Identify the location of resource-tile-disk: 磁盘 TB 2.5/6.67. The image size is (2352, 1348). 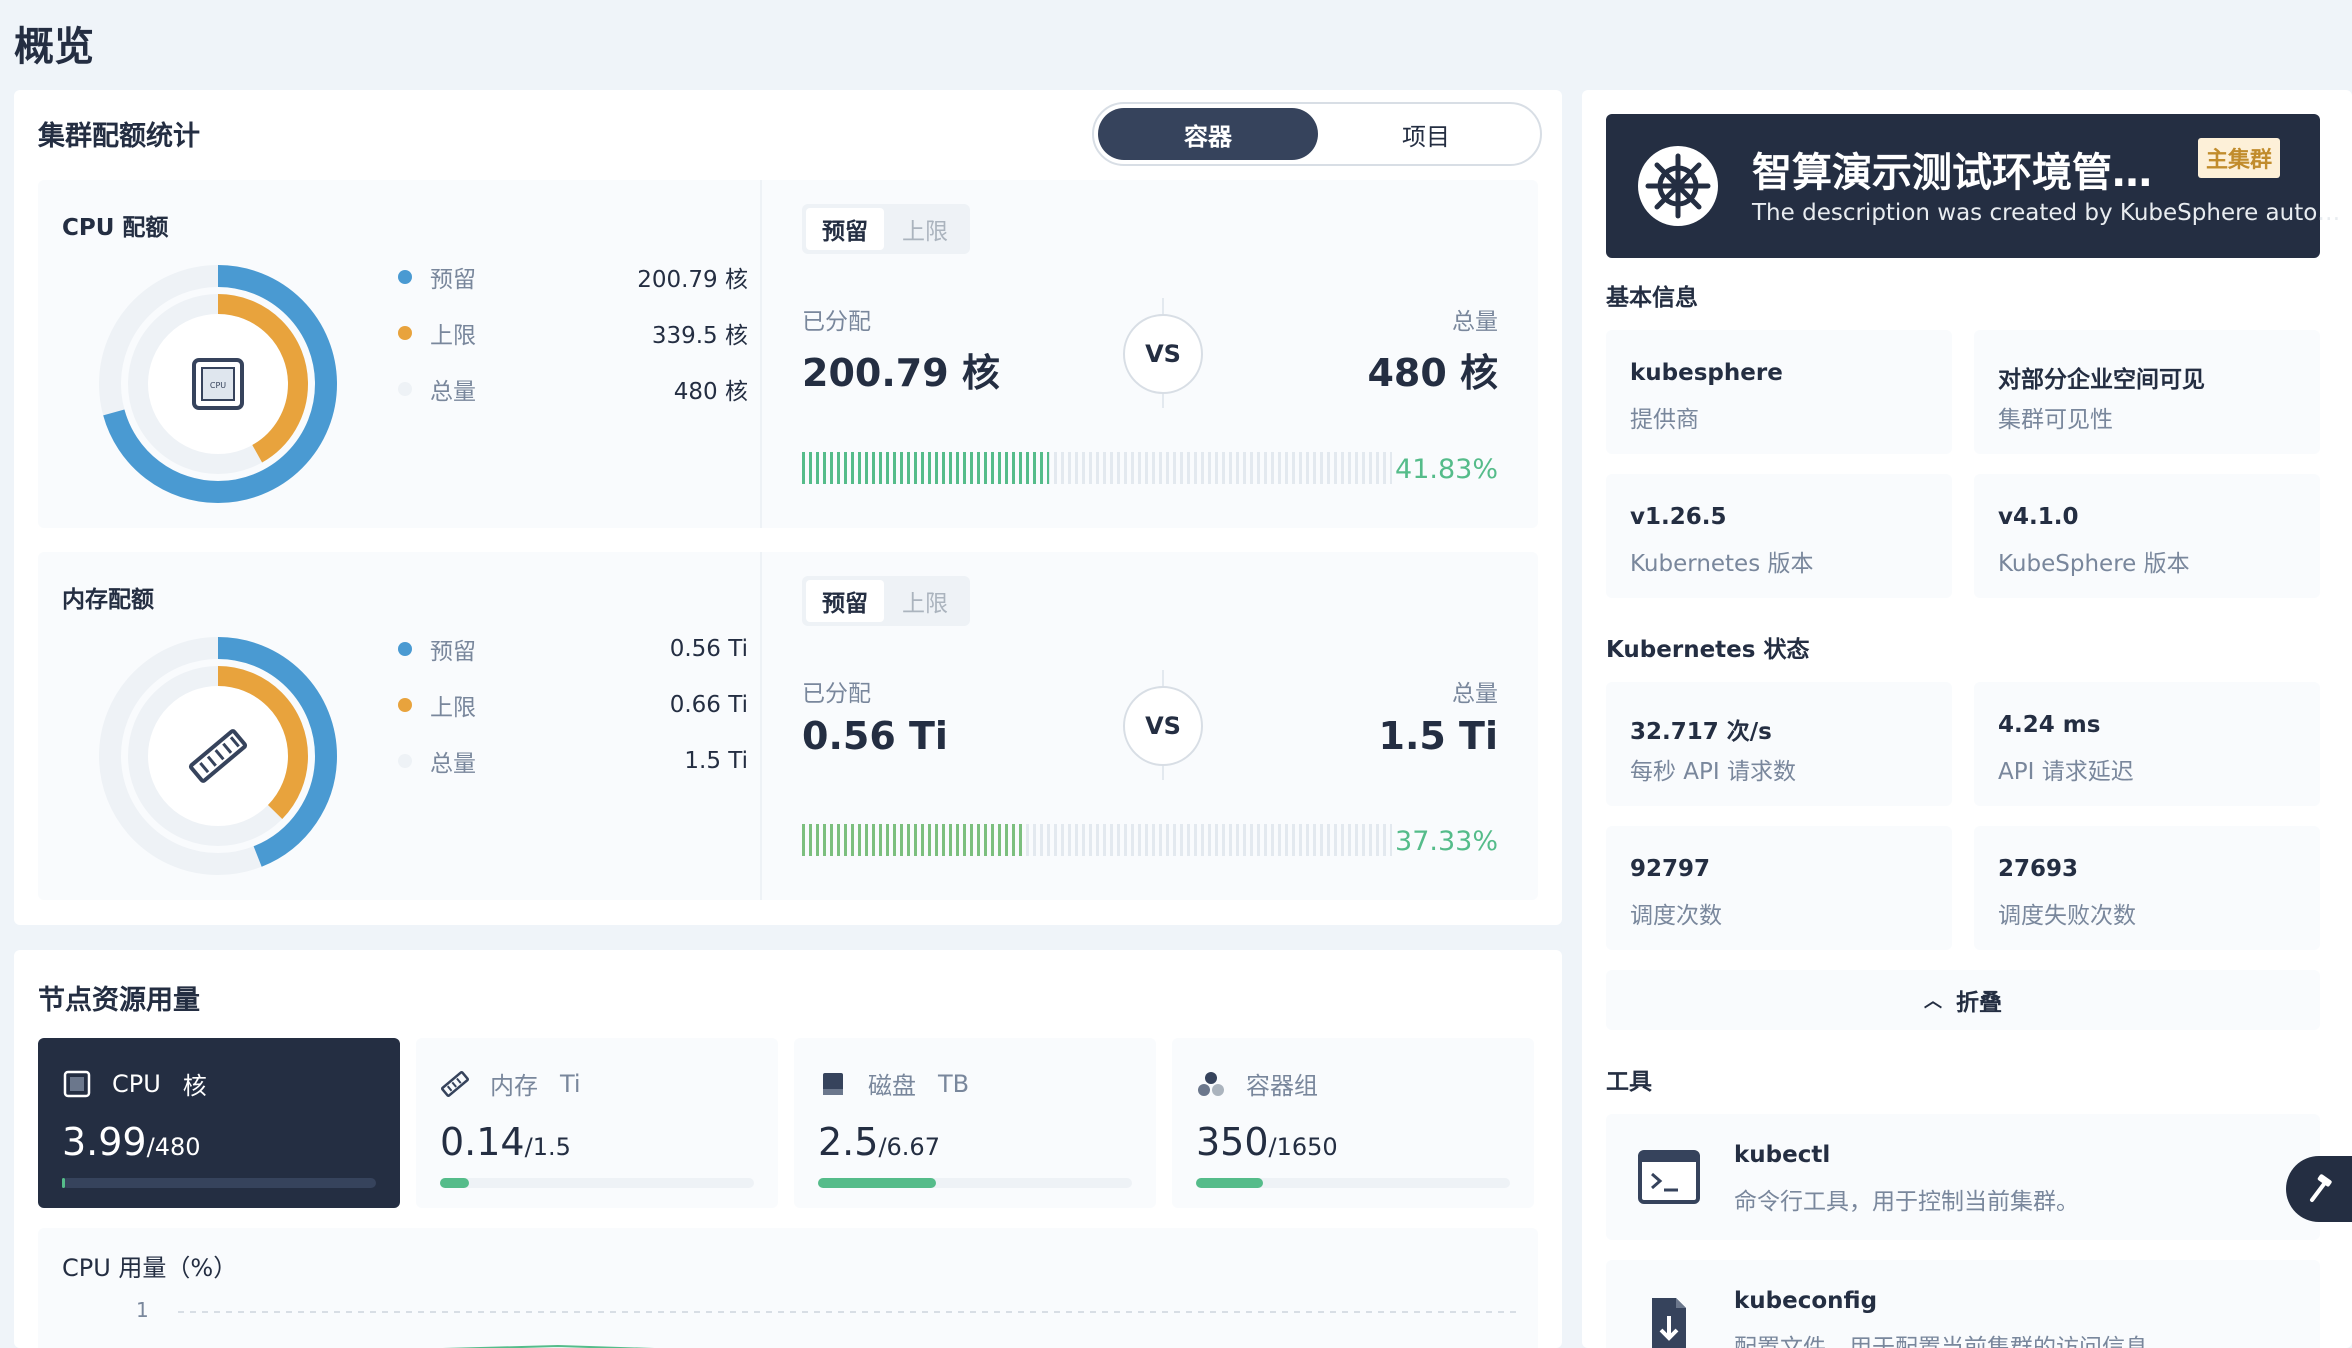
(975, 1123).